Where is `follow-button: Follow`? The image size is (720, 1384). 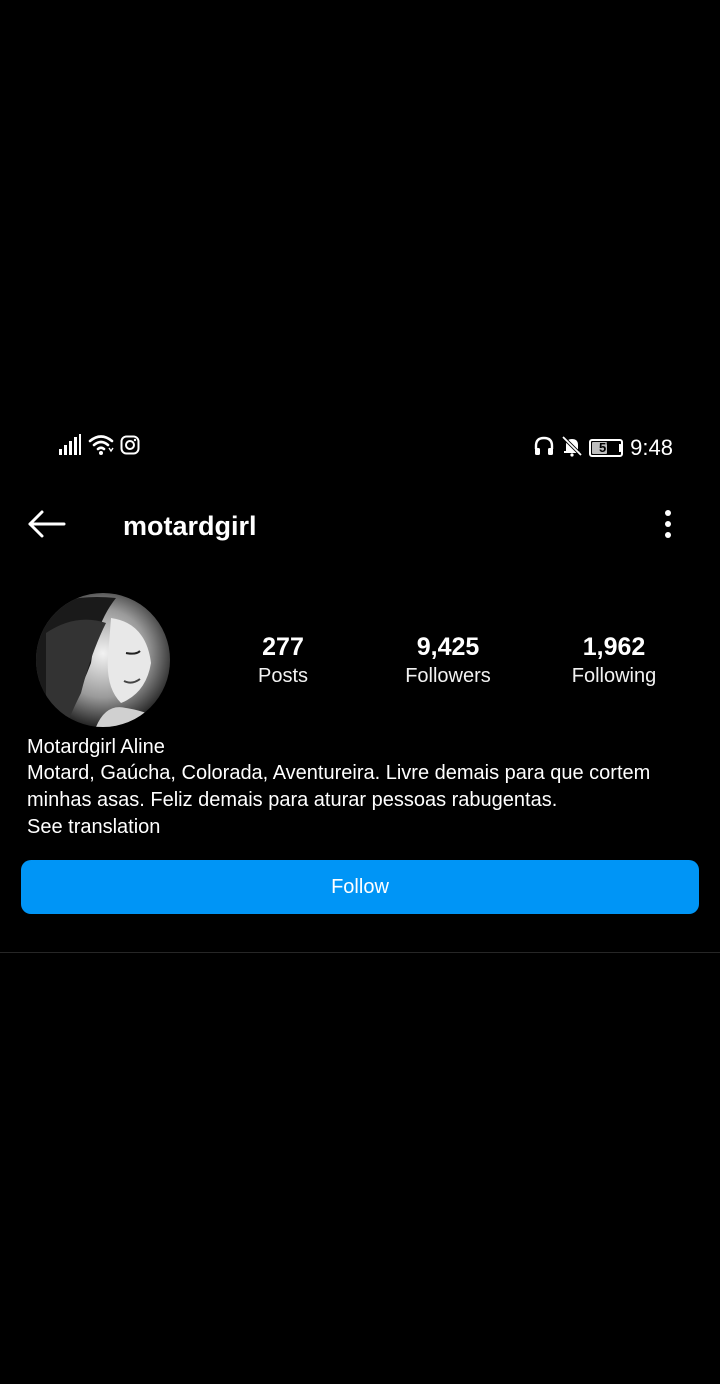 follow-button: Follow is located at coordinates (360, 887).